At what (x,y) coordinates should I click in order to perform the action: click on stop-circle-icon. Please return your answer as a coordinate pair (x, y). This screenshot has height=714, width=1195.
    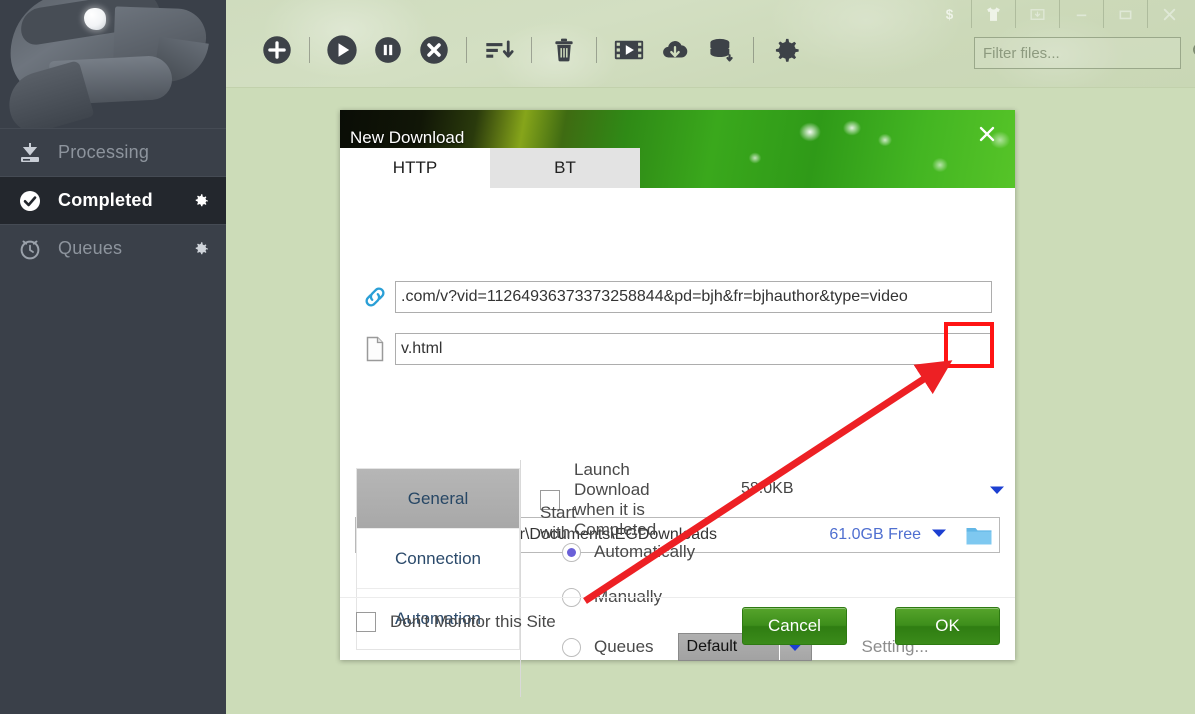
    Looking at the image, I should click on (434, 50).